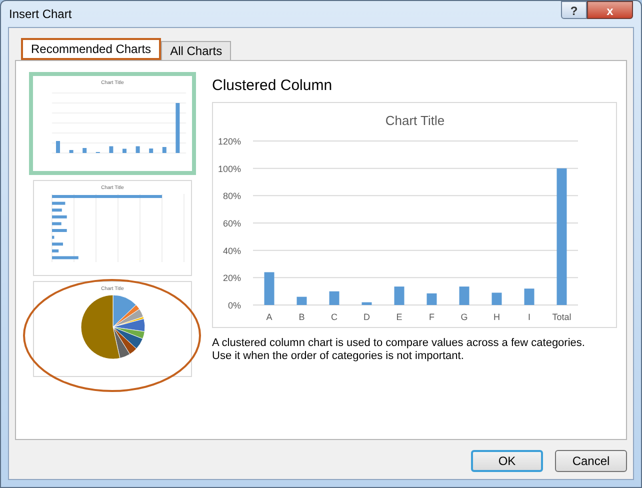 Image resolution: width=642 pixels, height=488 pixels. I want to click on x-axis-label: H, so click(497, 317).